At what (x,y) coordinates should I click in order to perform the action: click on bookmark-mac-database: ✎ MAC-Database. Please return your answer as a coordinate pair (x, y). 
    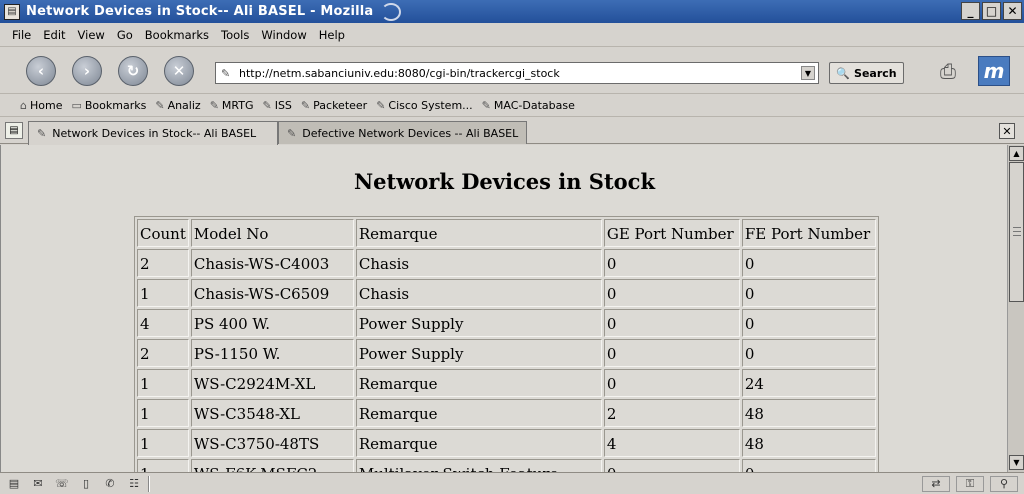
    Looking at the image, I should click on (528, 105).